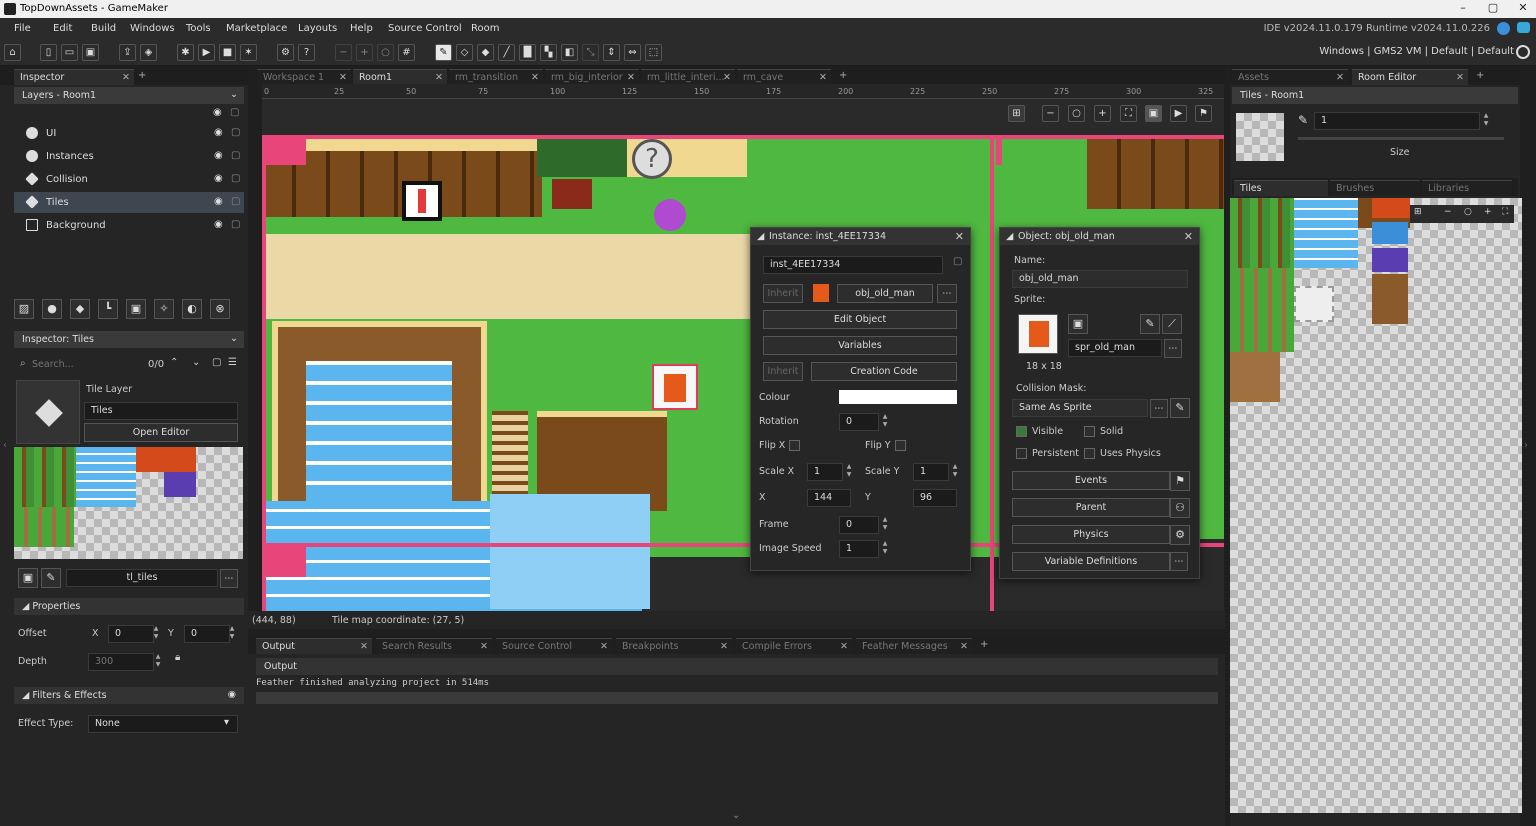 The height and width of the screenshot is (826, 1536). Describe the element at coordinates (1376, 505) in the screenshot. I see `tile-palette` at that location.